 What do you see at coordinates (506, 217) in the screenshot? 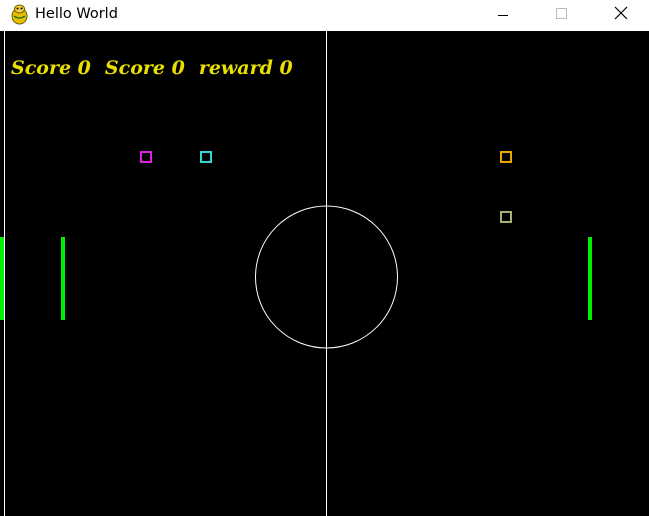
I see `olive-marker` at bounding box center [506, 217].